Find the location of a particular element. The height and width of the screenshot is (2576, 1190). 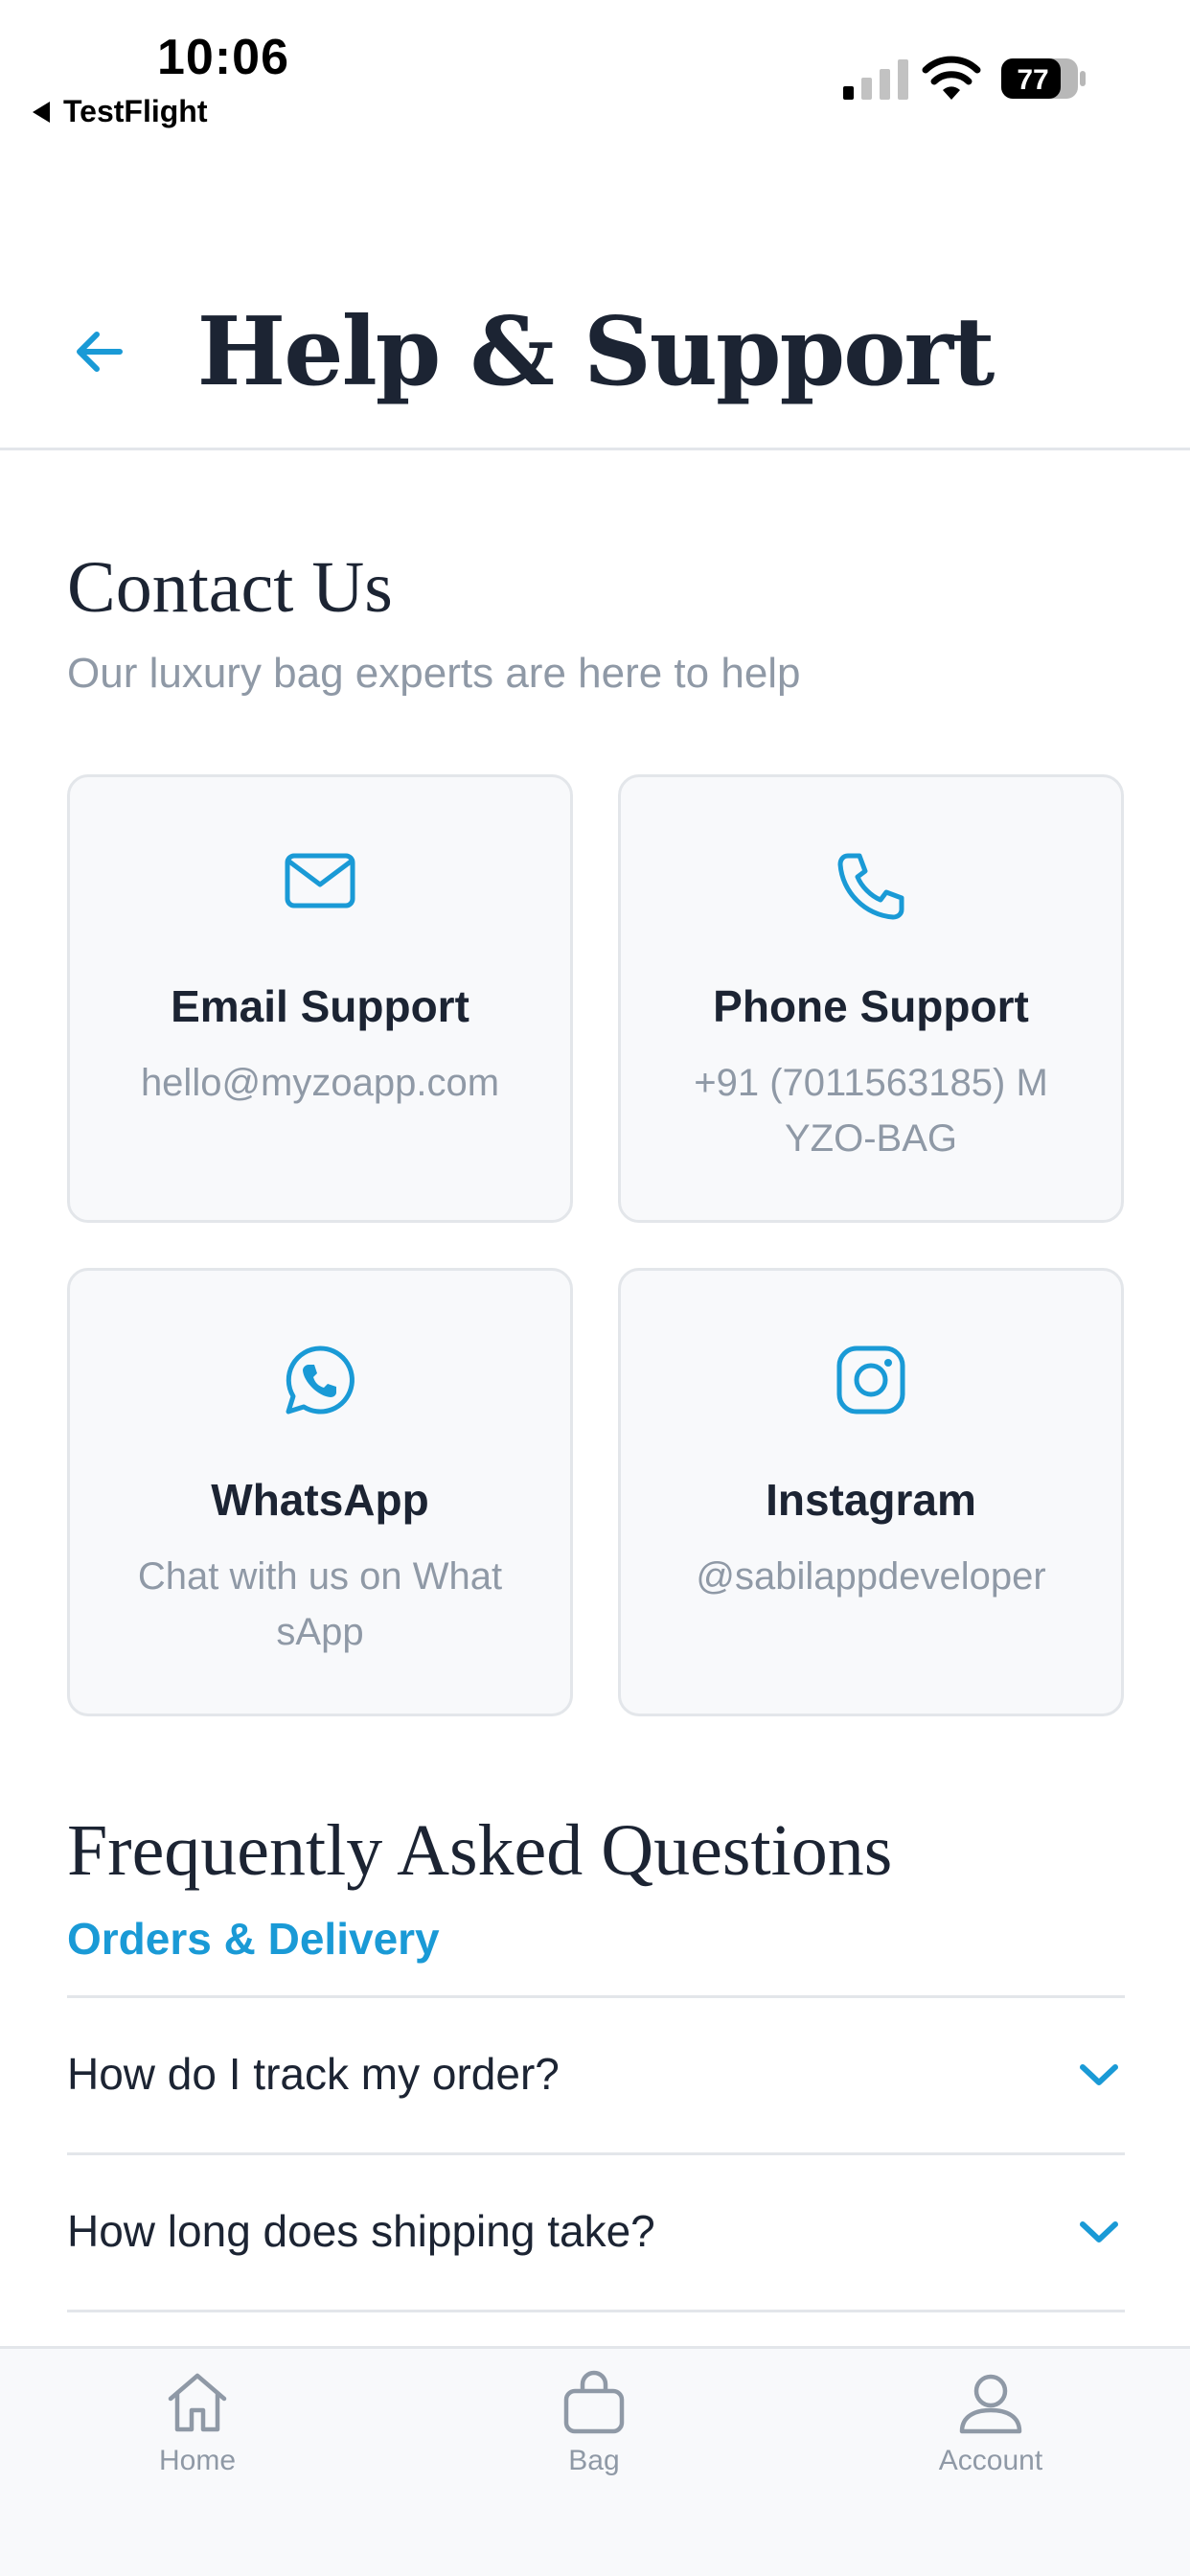

battery-icon: 77 is located at coordinates (1043, 78).